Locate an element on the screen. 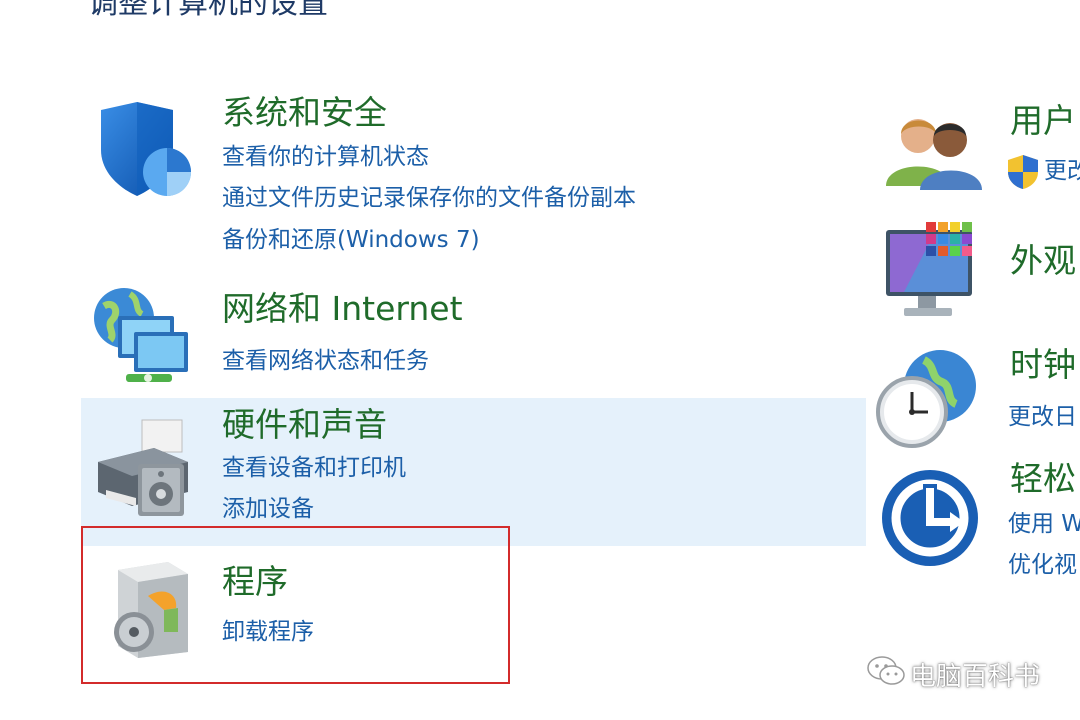 This screenshot has height=720, width=1080. category-title-ease-of-access: 轻松 is located at coordinates (1043, 478).